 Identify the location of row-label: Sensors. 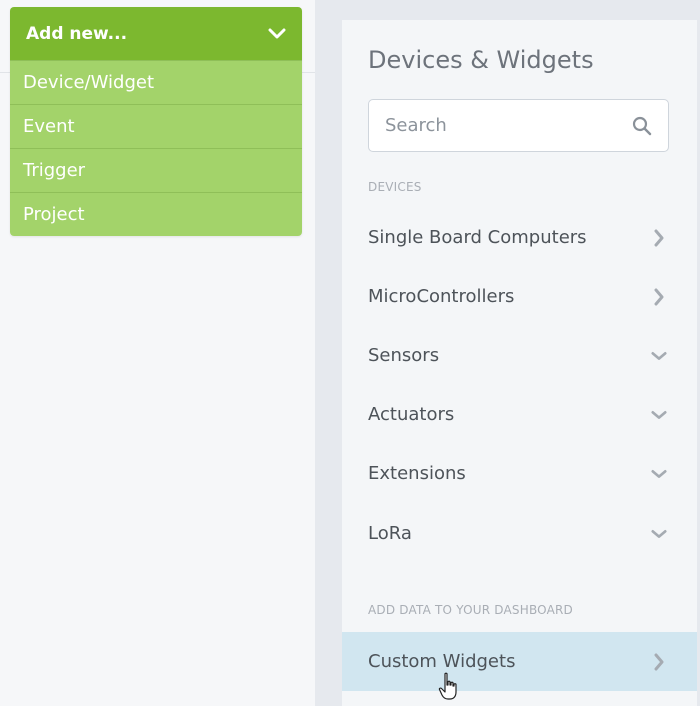
(404, 355).